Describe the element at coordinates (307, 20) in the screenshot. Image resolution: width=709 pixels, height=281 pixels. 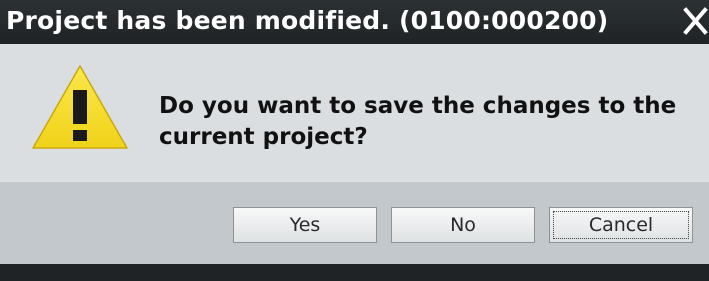
I see `dialog-title: Project has been modified. (0100:000200)` at that location.